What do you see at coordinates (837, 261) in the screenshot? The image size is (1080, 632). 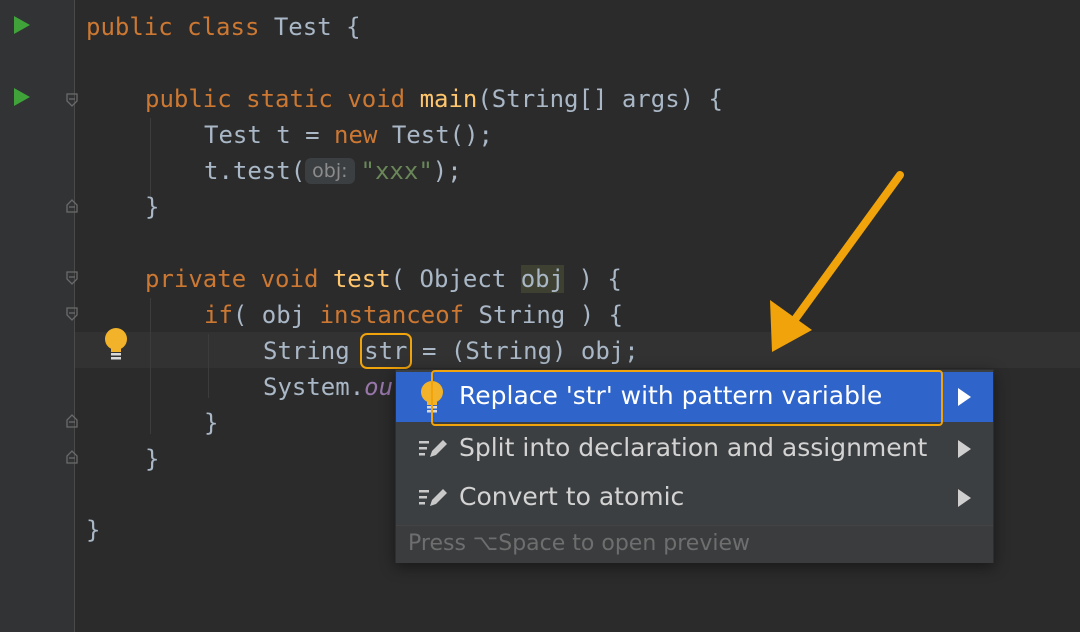 I see `annotation-arrow` at bounding box center [837, 261].